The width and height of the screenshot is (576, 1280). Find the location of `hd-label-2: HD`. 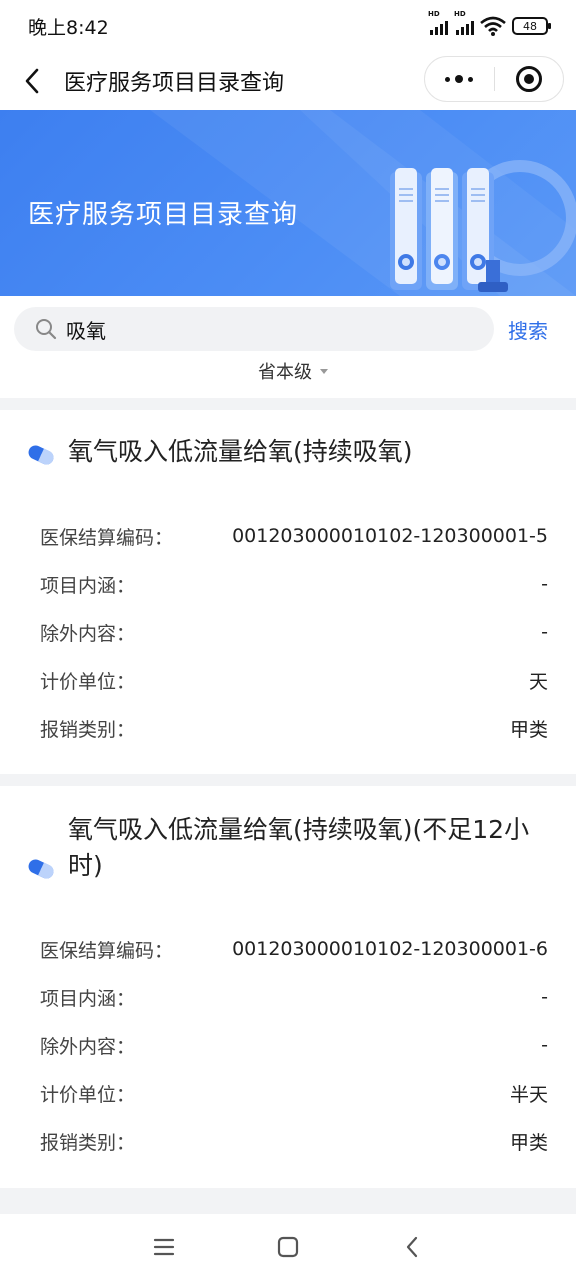

hd-label-2: HD is located at coordinates (460, 14).